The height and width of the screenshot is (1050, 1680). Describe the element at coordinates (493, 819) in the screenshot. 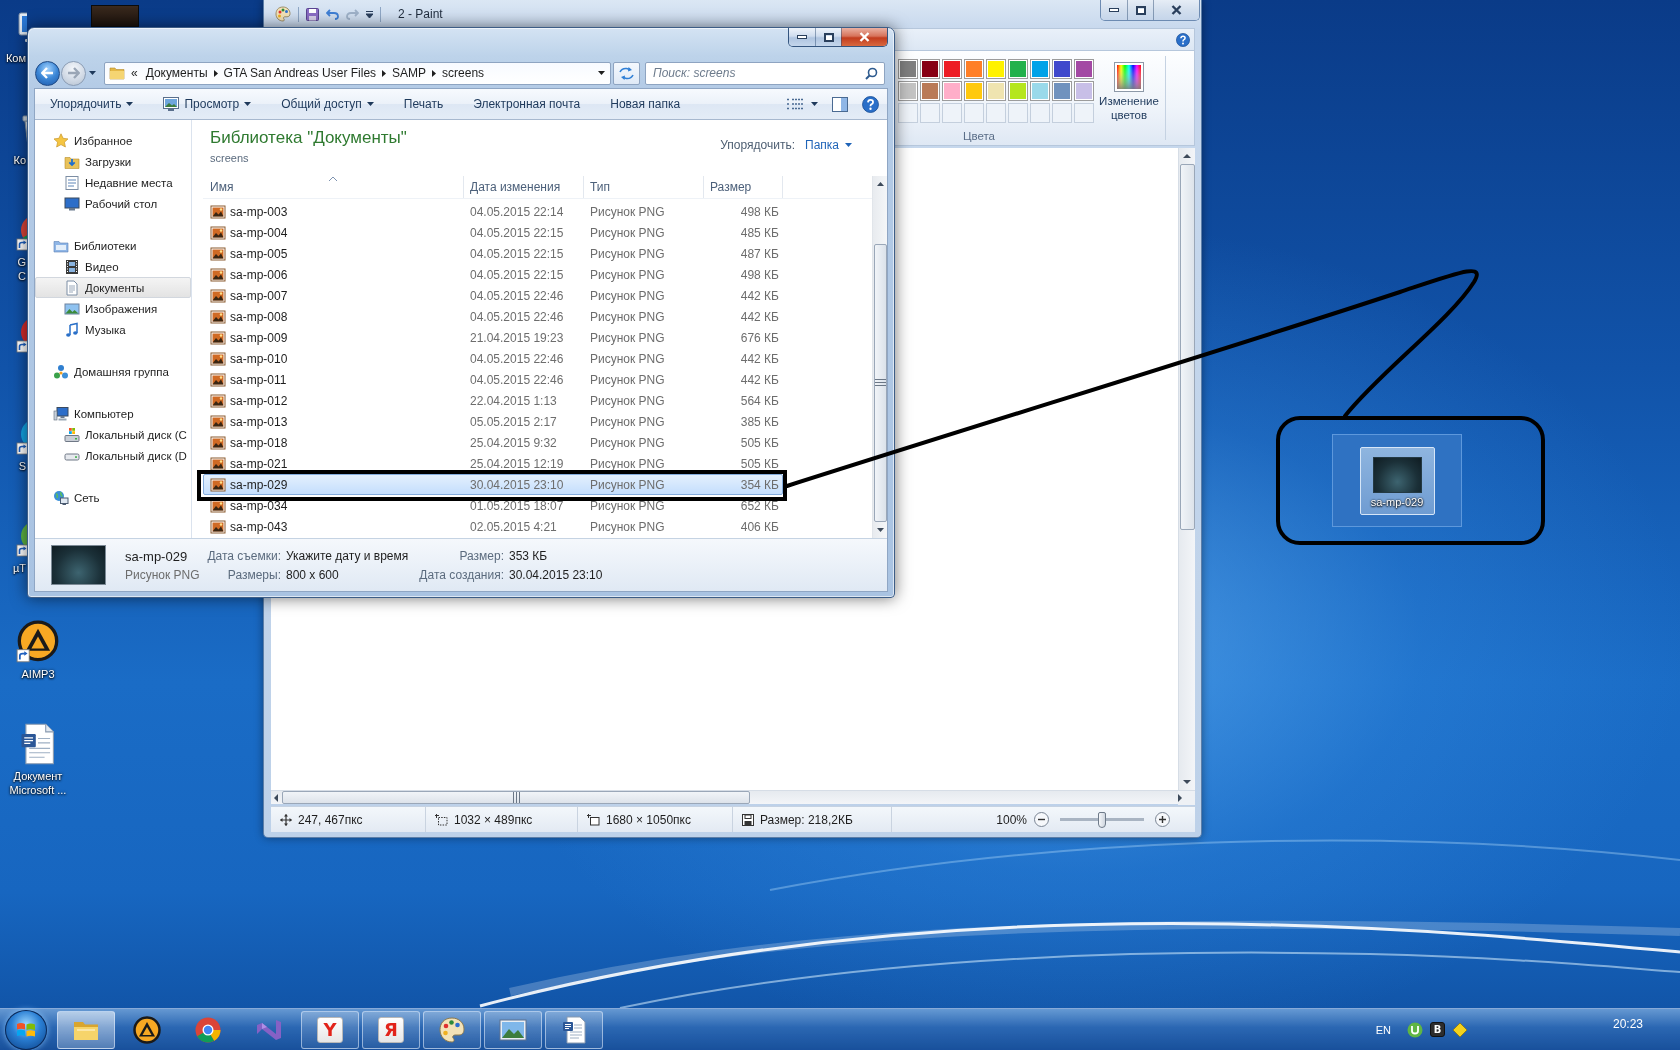

I see `selection-size: 1032 × 489пкс` at that location.